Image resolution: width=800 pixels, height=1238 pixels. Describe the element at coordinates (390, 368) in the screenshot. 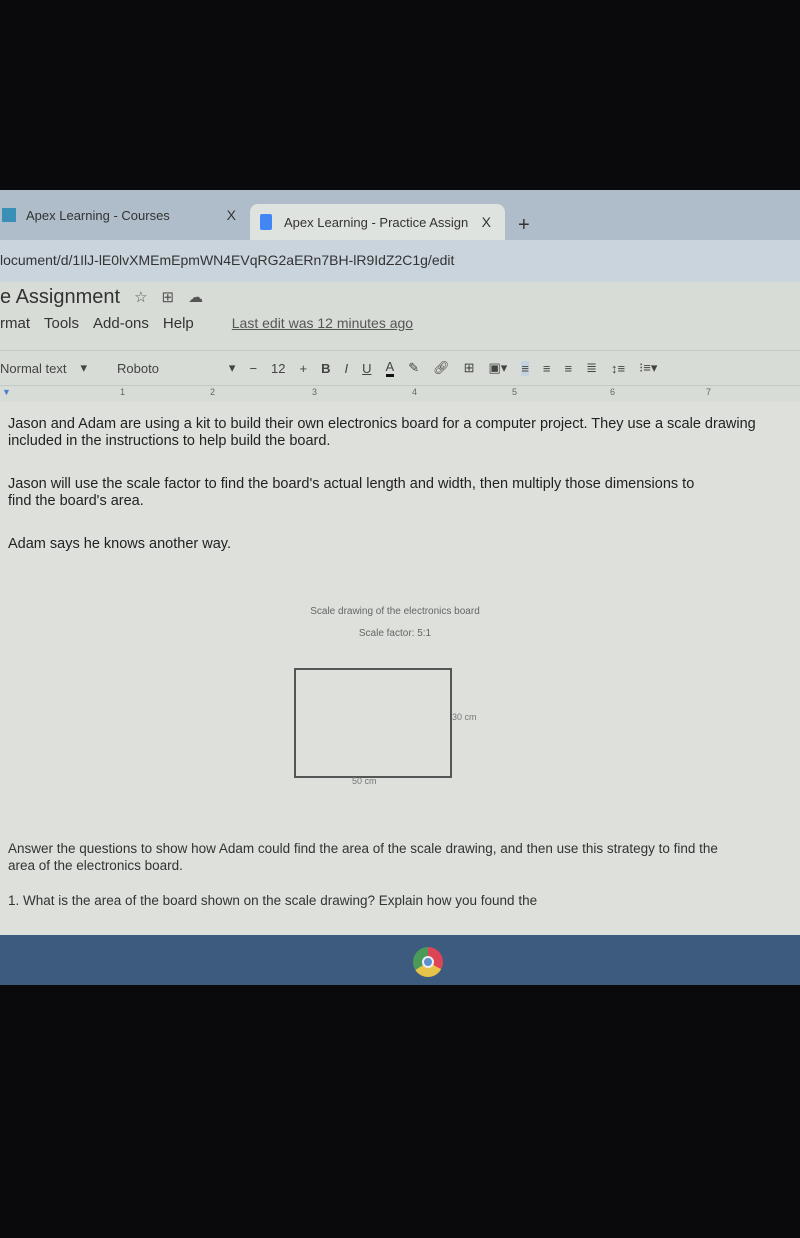

I see `text-color-button: A` at that location.